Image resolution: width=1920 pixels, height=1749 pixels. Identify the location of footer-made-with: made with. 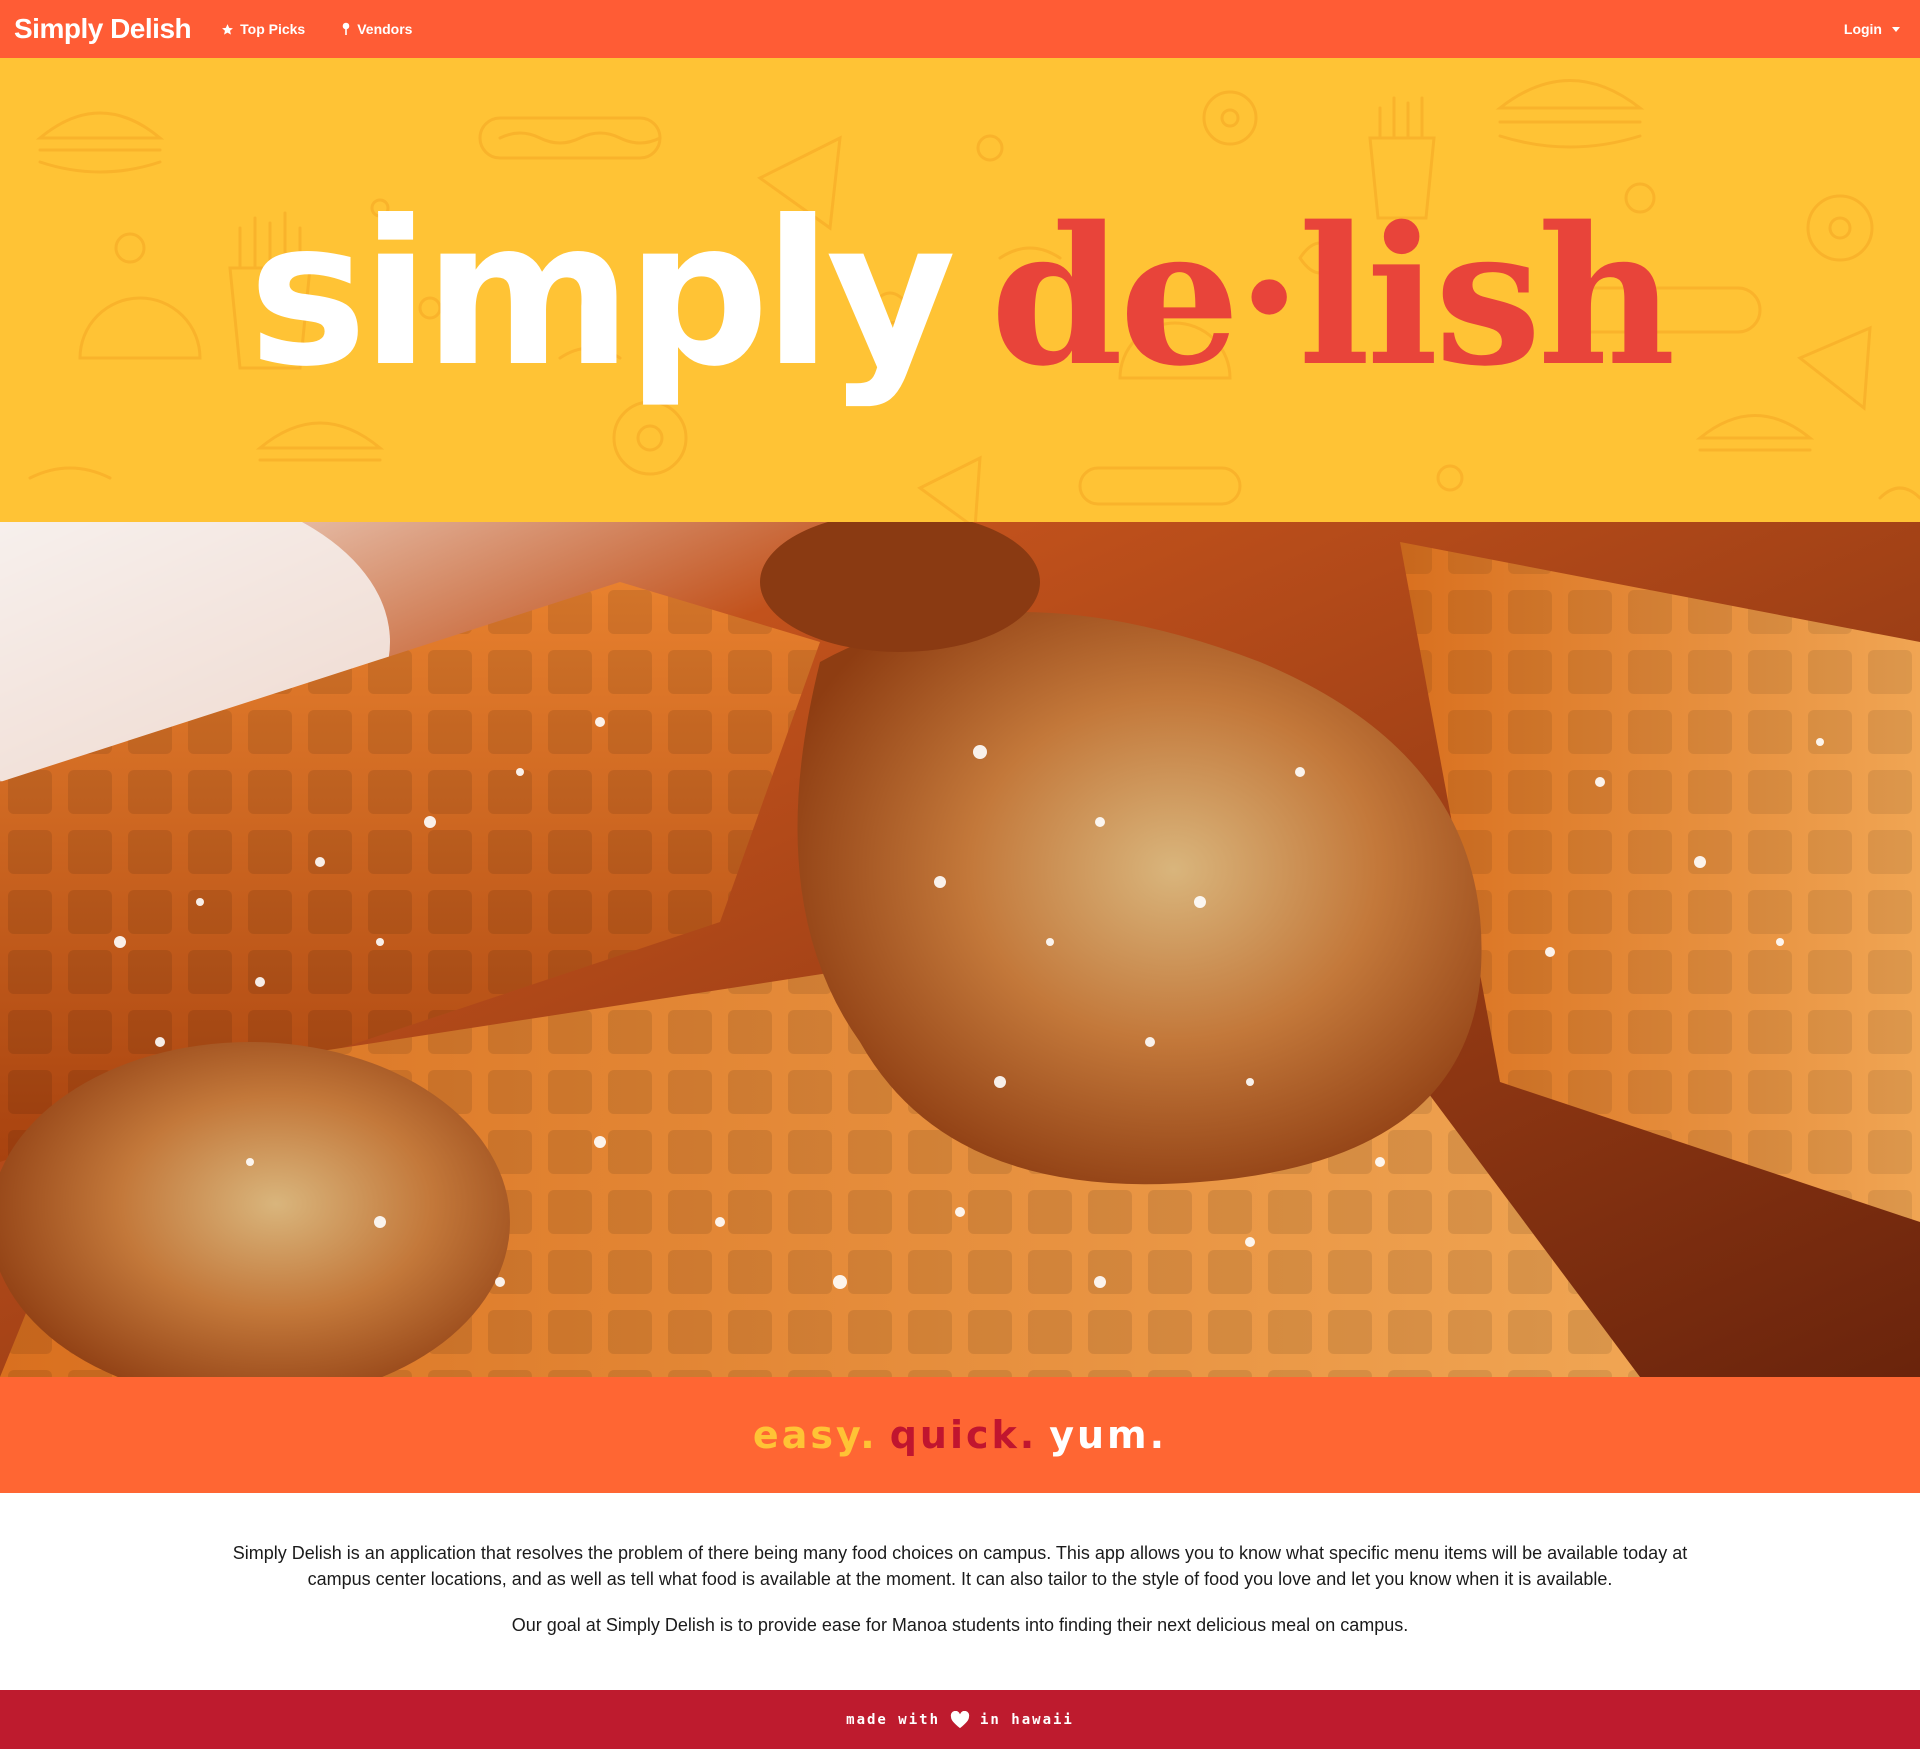
(893, 1719).